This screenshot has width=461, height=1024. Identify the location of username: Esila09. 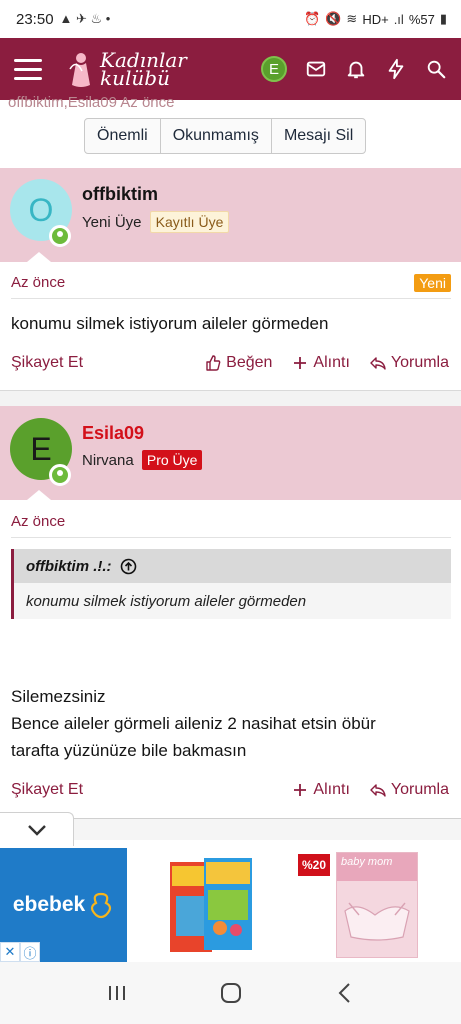
(113, 433).